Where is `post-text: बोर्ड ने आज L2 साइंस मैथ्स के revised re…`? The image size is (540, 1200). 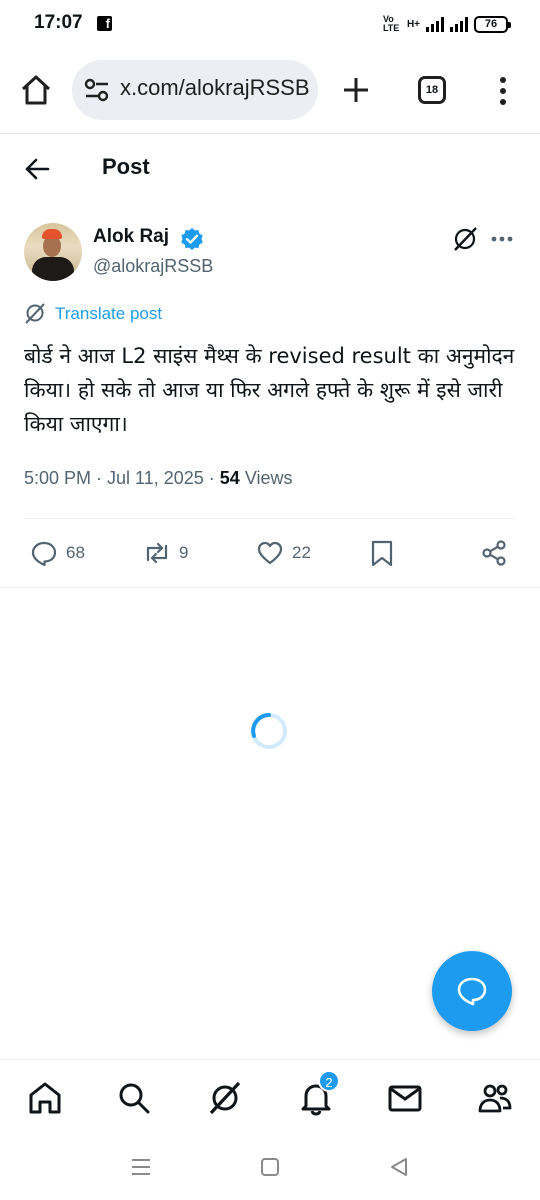
post-text: बोर्ड ने आज L2 साइंस मैथ्स के revised re… is located at coordinates (269, 390).